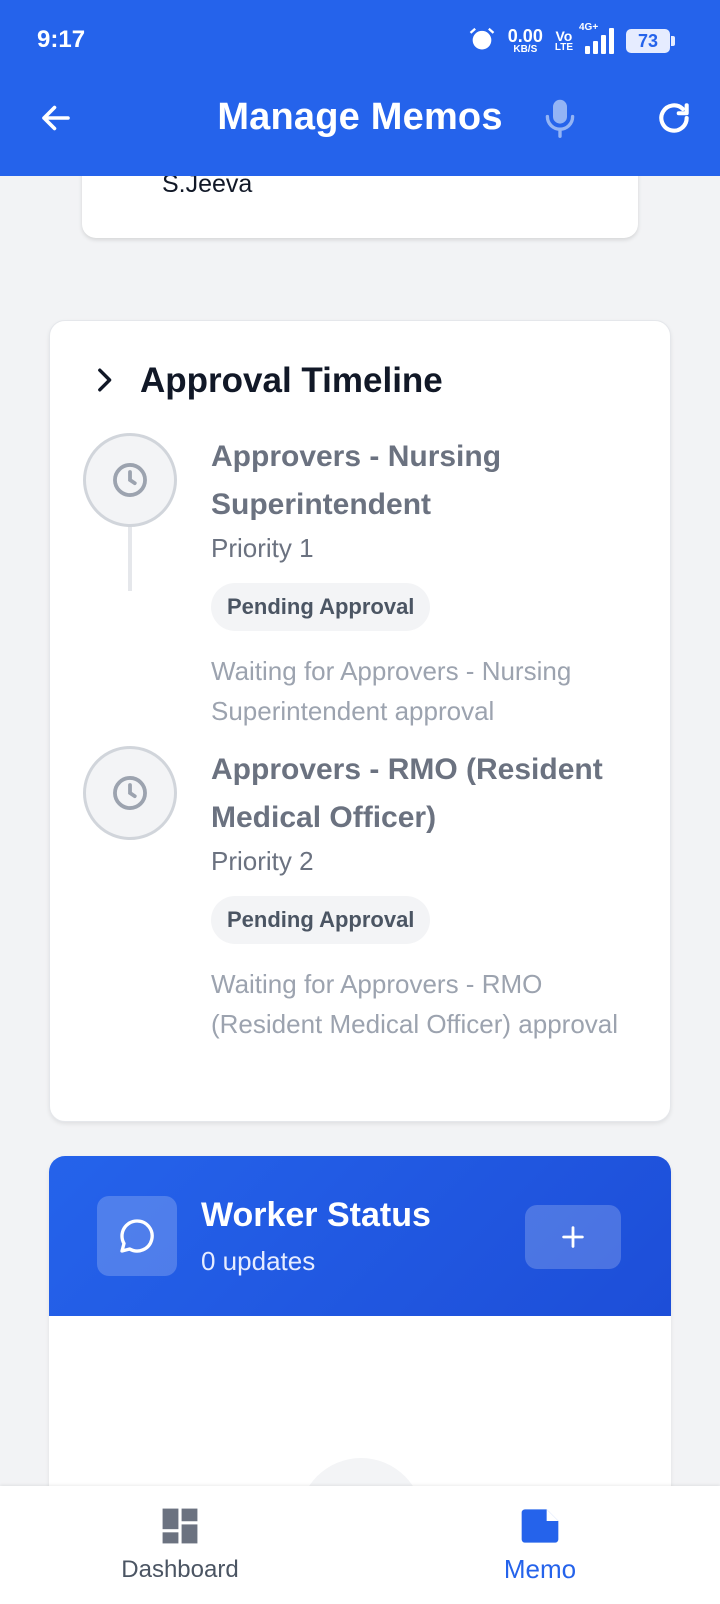 Image resolution: width=720 pixels, height=1604 pixels. Describe the element at coordinates (360, 1236) in the screenshot. I see `worker-status-header: Worker Status 0 updates` at that location.